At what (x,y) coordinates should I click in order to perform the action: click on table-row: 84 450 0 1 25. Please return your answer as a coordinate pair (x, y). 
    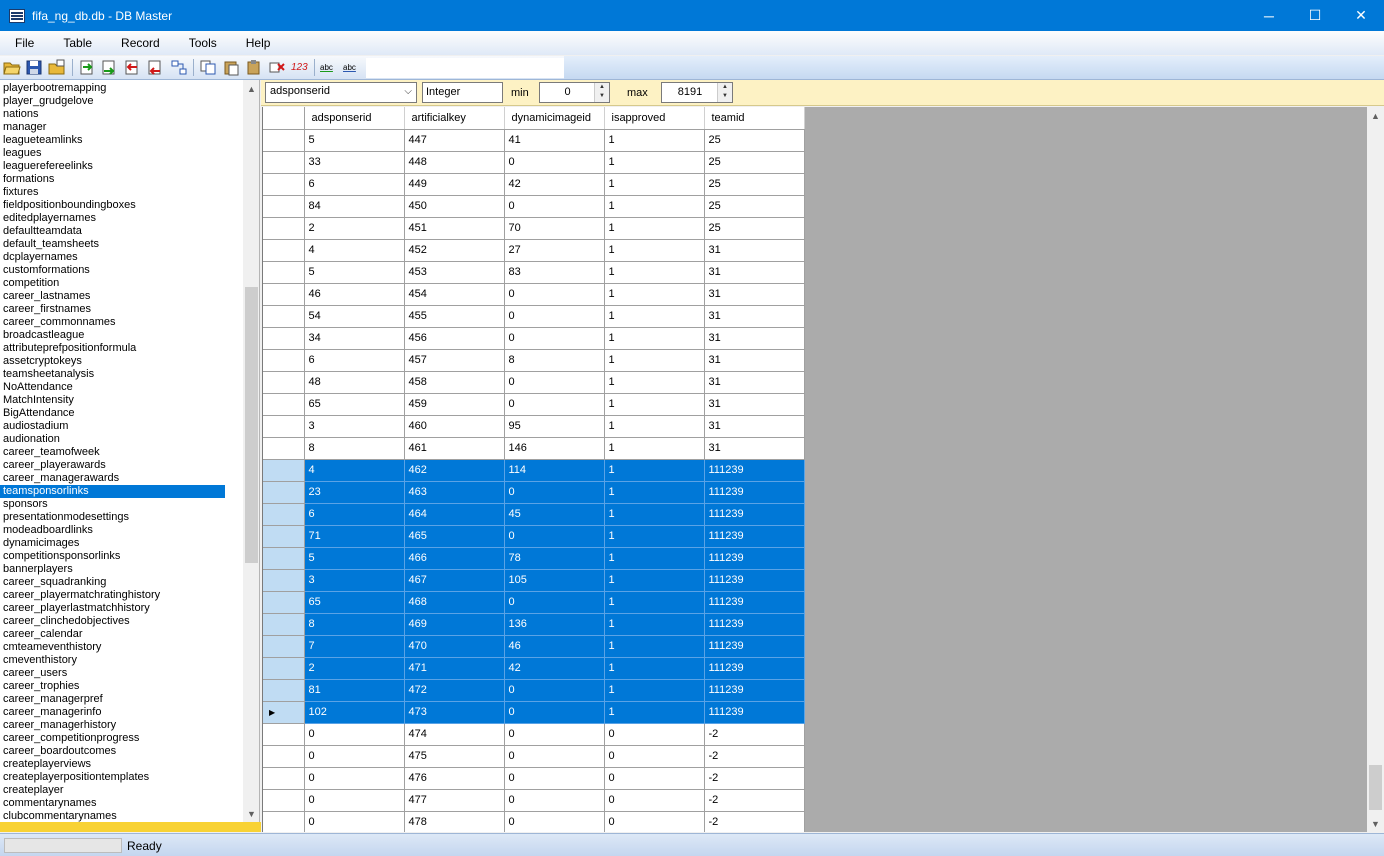
    Looking at the image, I should click on (534, 206).